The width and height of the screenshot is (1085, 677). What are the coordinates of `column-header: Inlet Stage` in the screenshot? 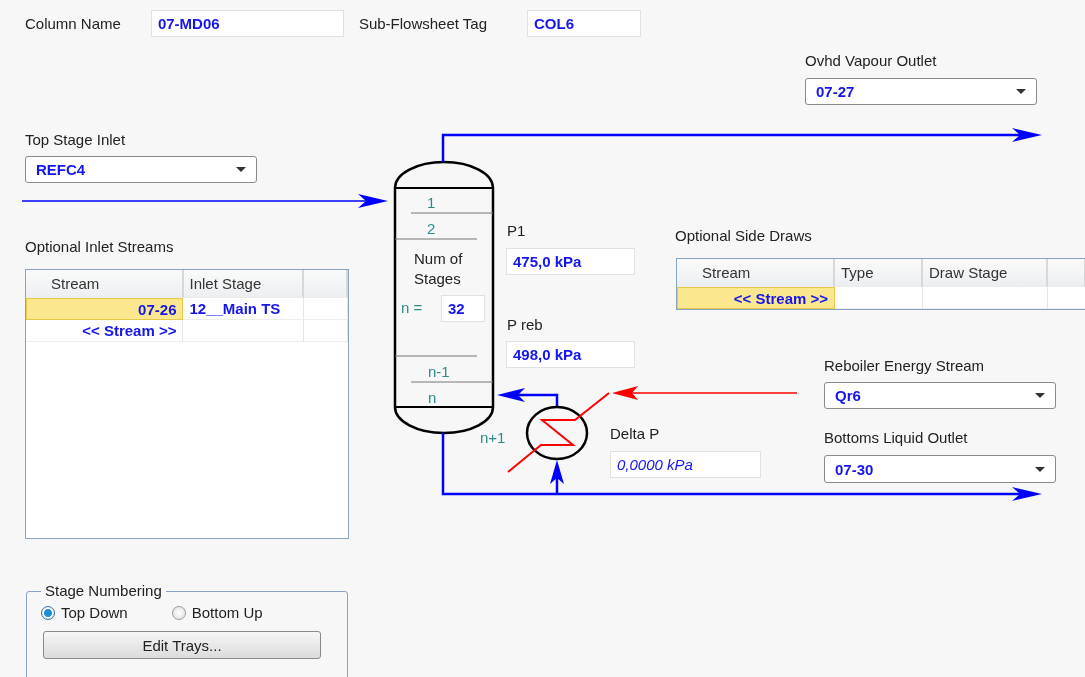 It's located at (244, 284).